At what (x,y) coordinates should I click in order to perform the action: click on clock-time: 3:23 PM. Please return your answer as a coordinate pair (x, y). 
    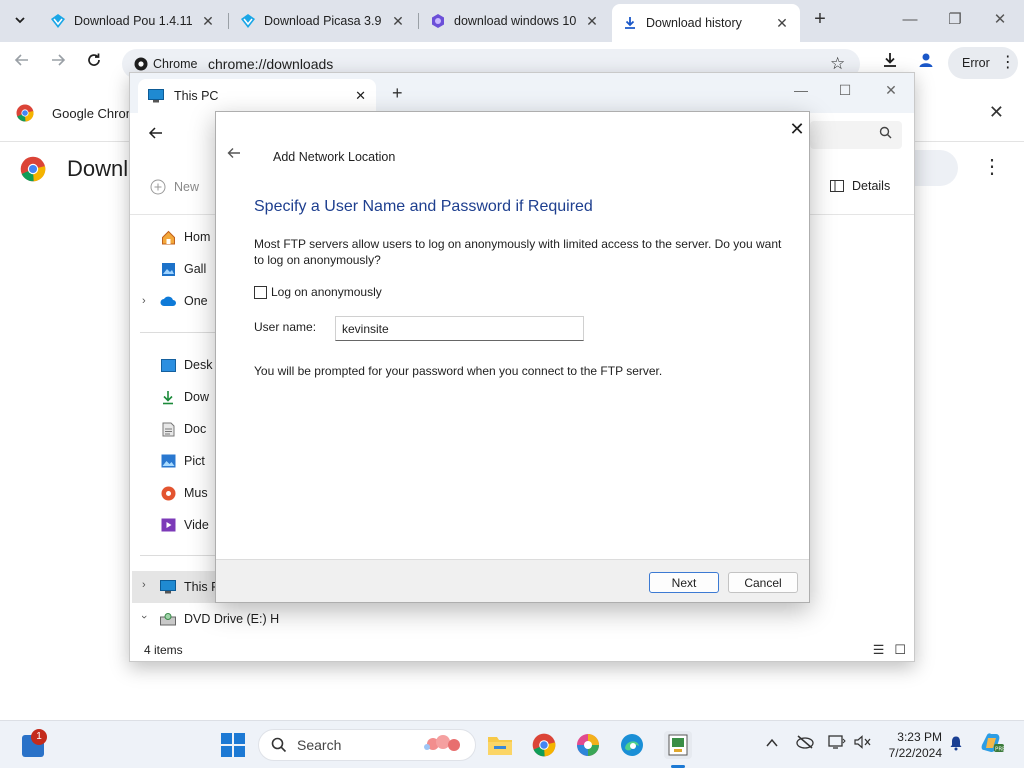
    Looking at the image, I should click on (919, 737).